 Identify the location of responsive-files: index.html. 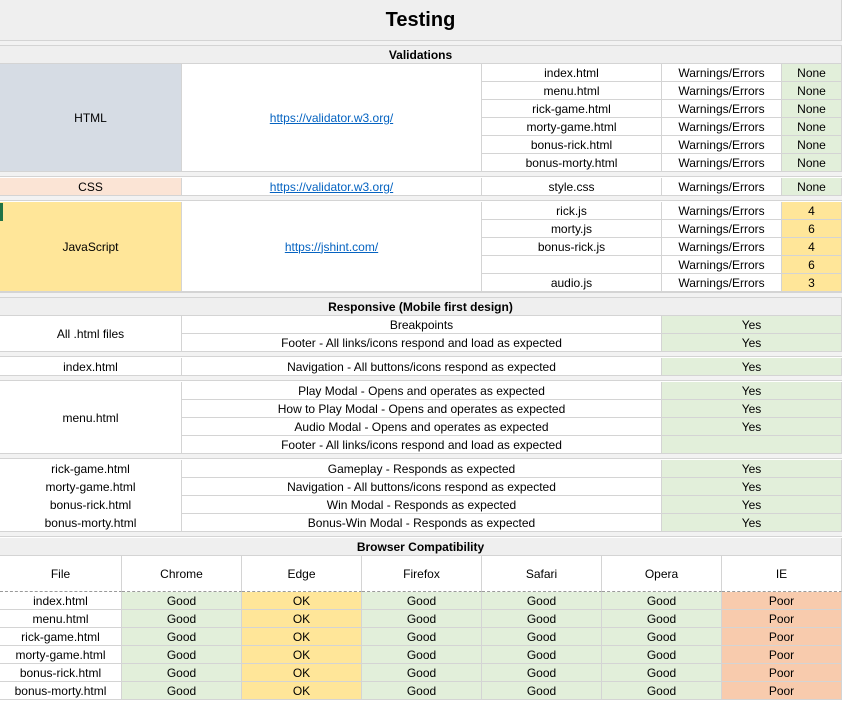
(91, 367).